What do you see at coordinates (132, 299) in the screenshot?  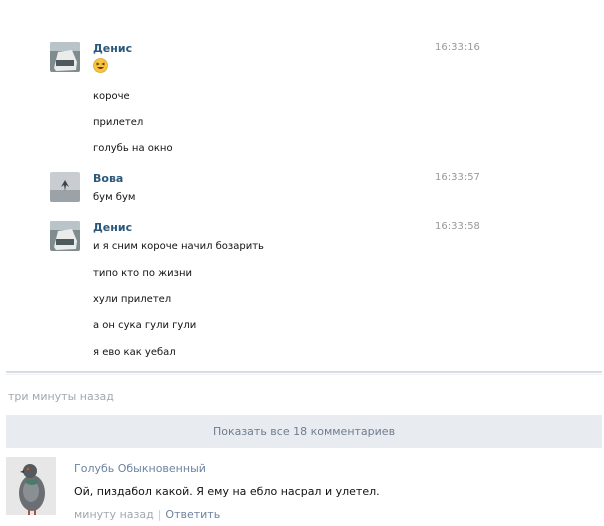 I see `message-line: хули прилетел` at bounding box center [132, 299].